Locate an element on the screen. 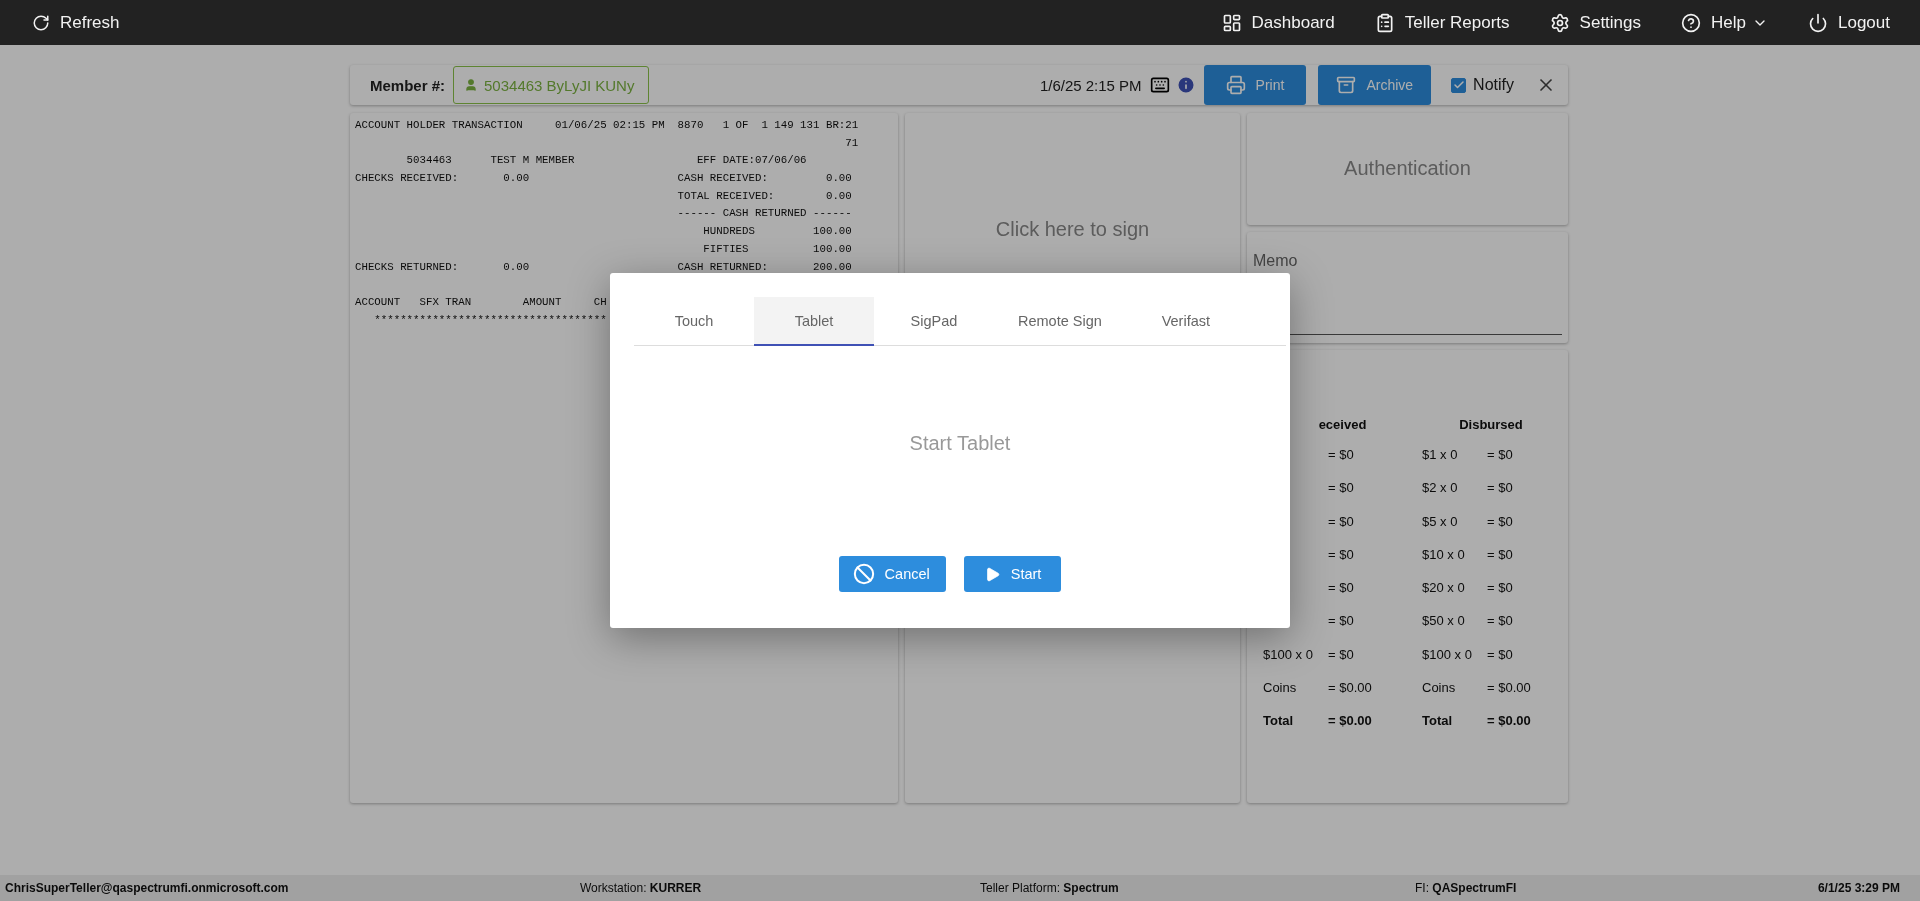  dialog-tab: Verifast is located at coordinates (1185, 321).